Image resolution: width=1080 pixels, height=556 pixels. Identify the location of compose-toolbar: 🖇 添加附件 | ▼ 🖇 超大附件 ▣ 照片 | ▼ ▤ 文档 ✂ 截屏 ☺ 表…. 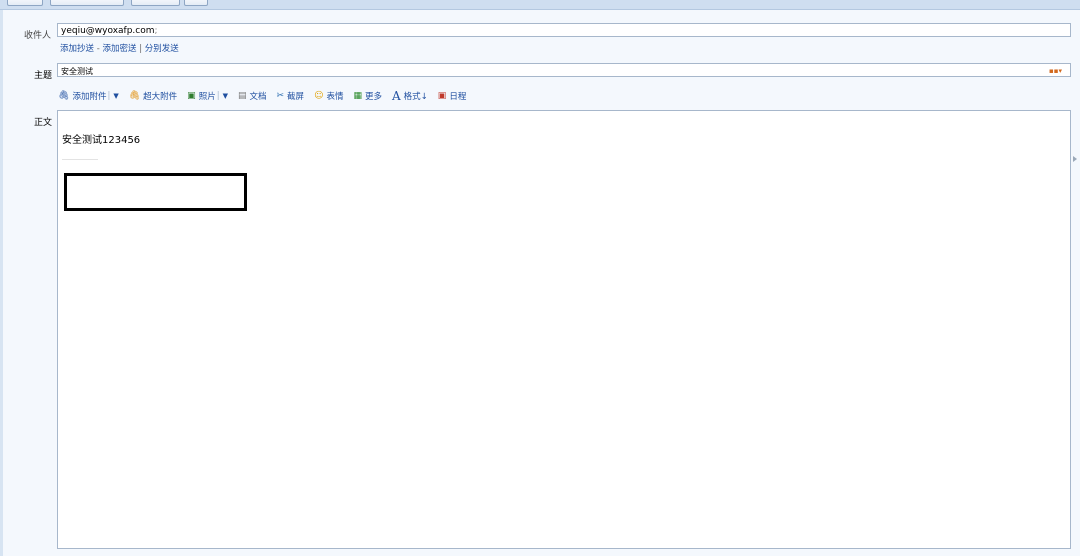
(267, 96).